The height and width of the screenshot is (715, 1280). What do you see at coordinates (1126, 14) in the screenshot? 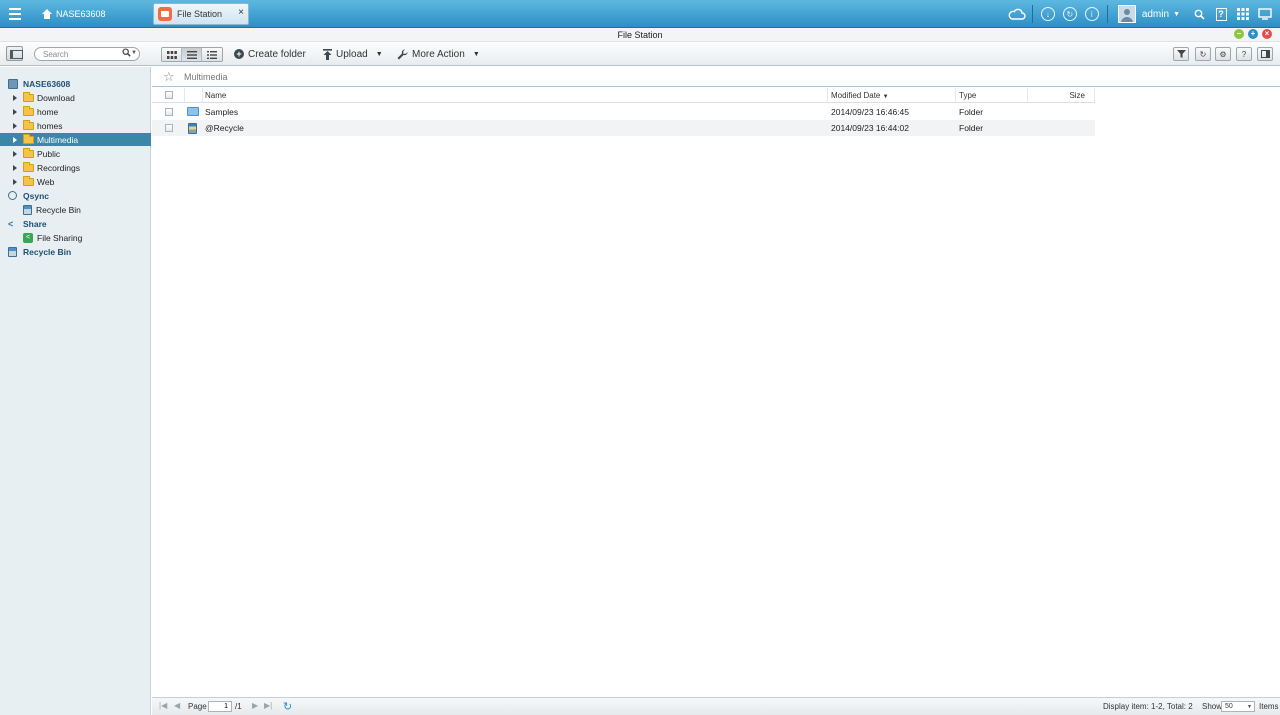
I see `user-avatar` at bounding box center [1126, 14].